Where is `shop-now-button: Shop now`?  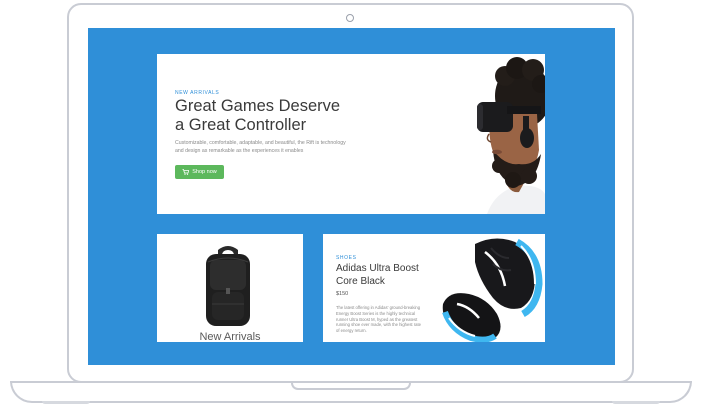 shop-now-button: Shop now is located at coordinates (199, 172).